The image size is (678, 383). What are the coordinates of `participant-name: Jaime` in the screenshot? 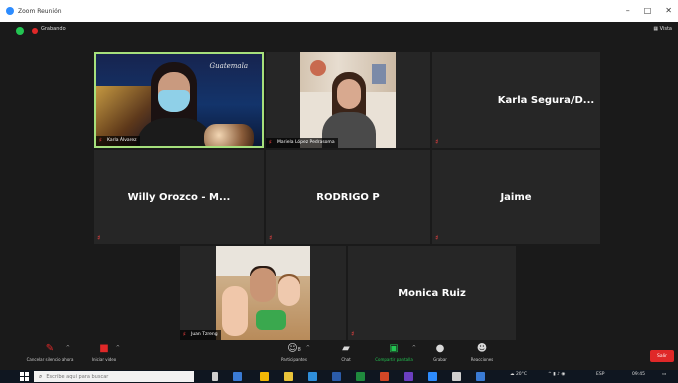 It's located at (516, 197).